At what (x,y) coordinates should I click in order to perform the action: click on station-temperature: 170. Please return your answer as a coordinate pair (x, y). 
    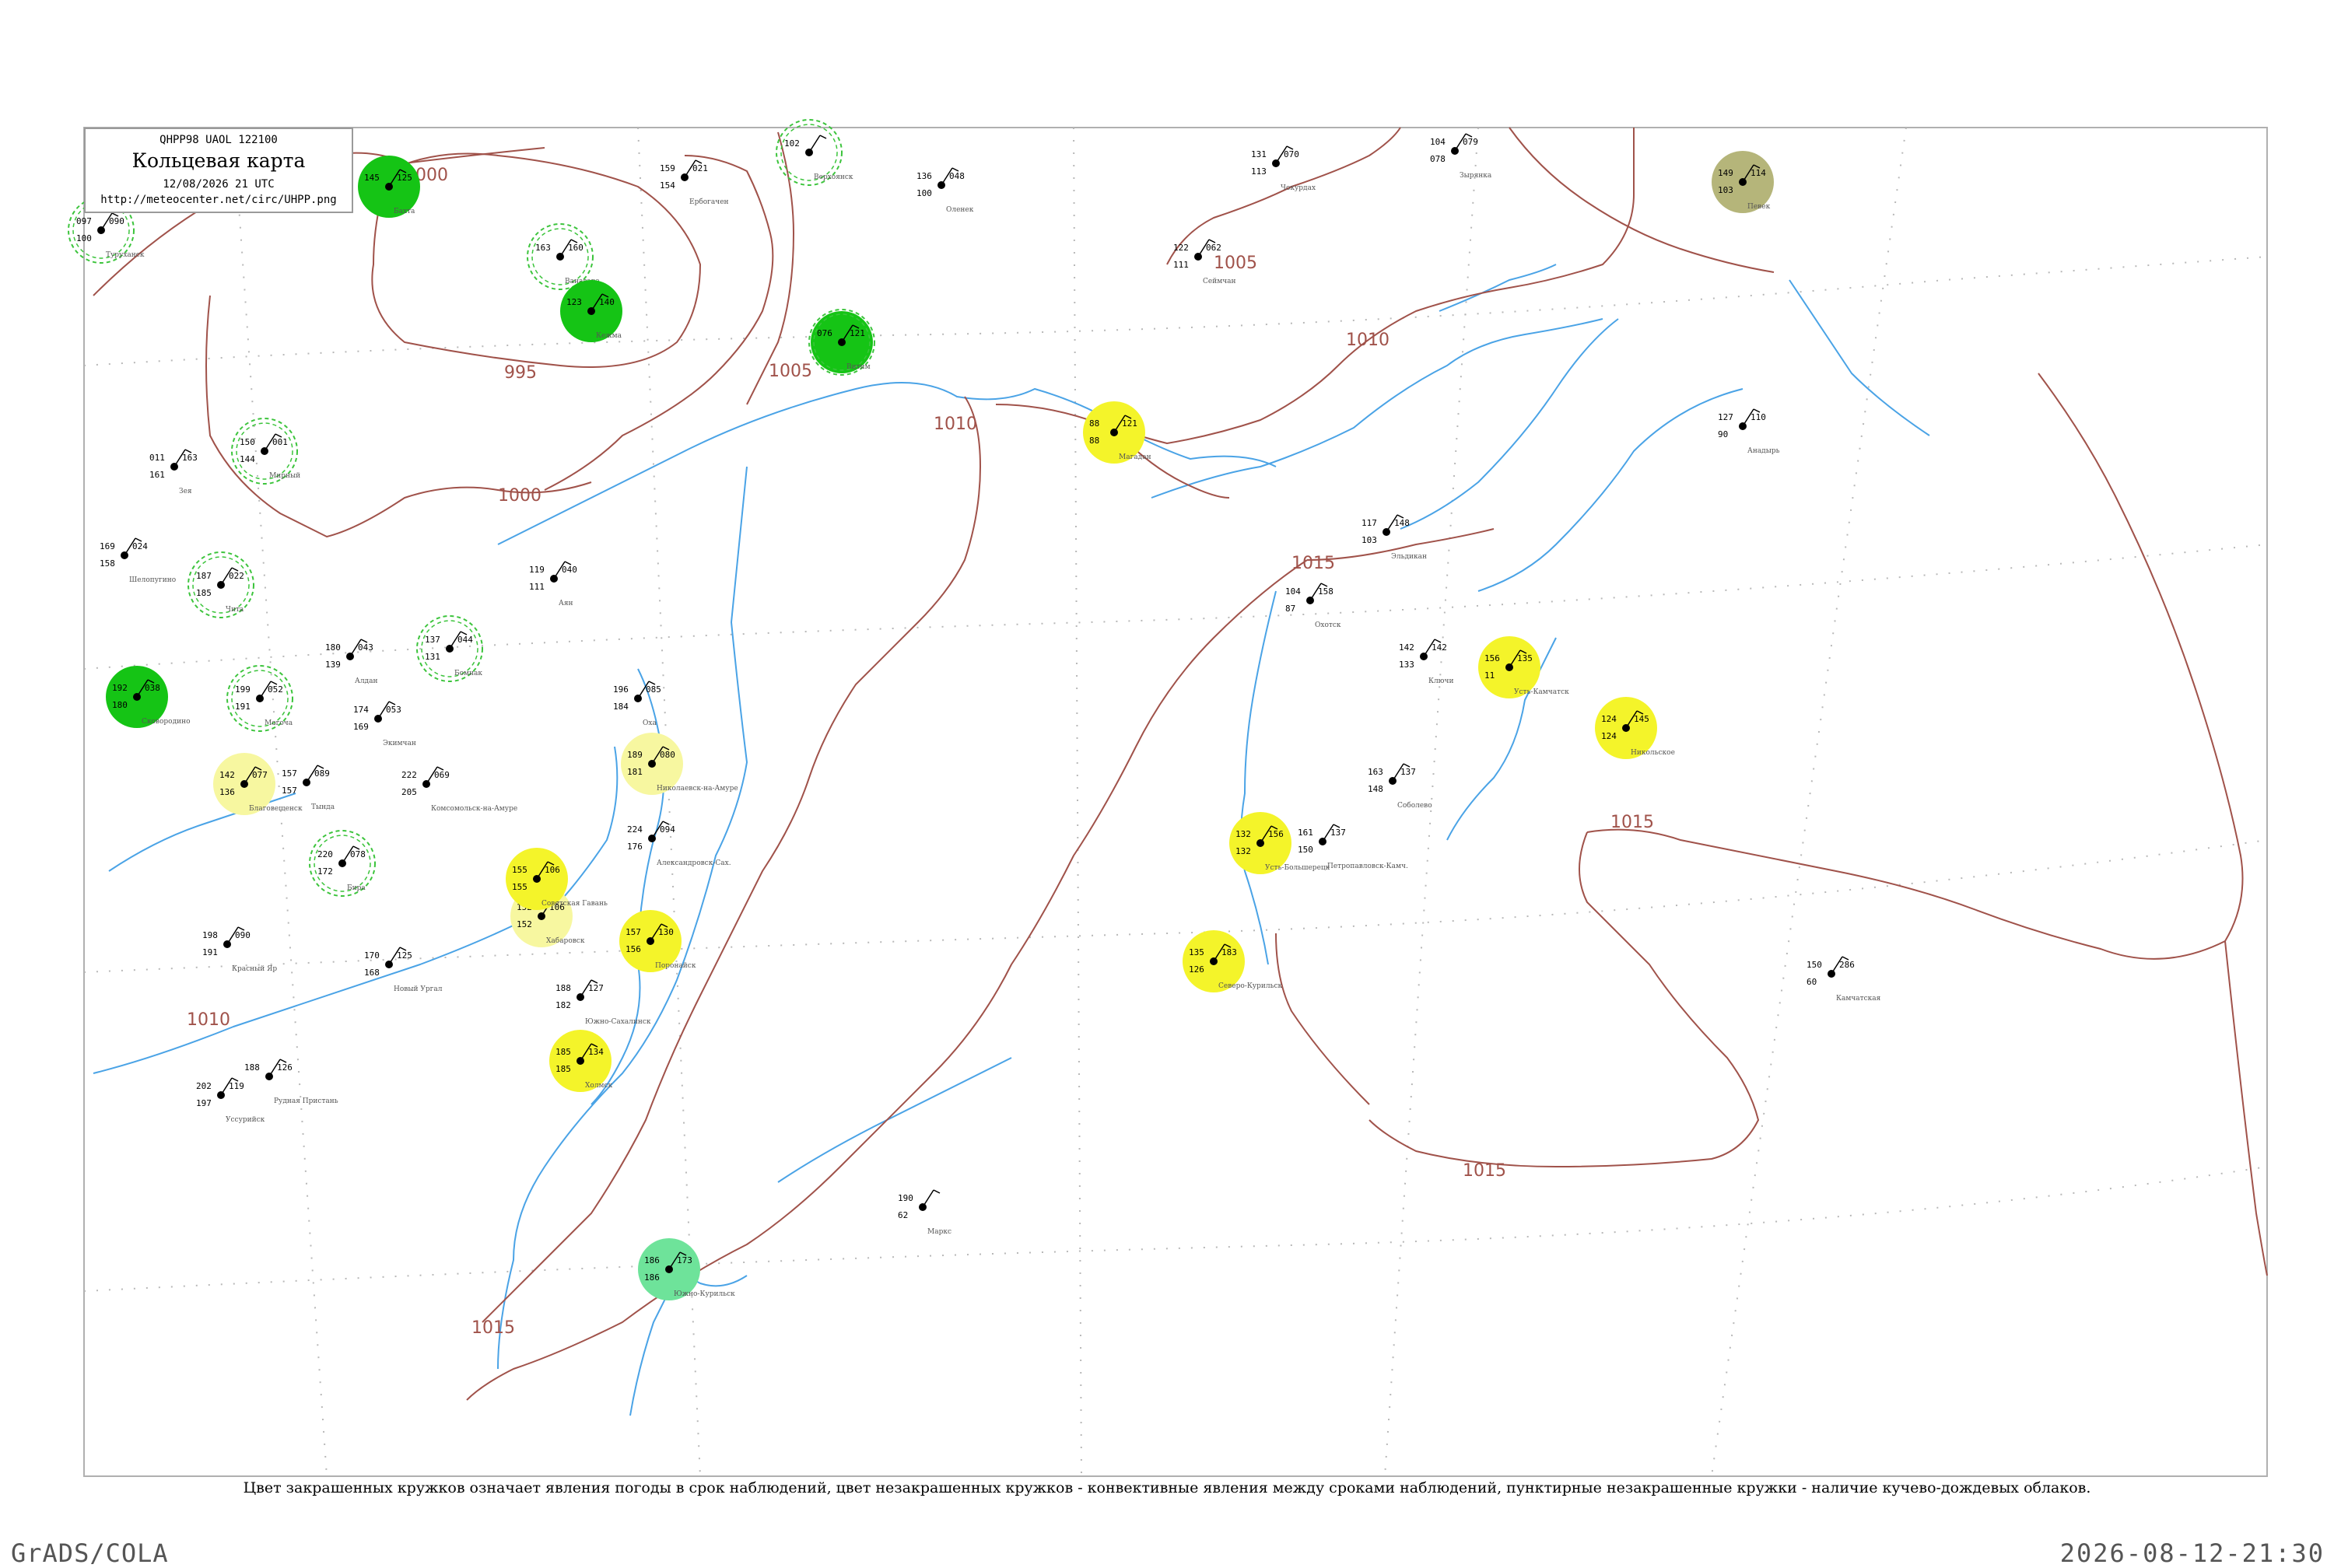
    Looking at the image, I should click on (372, 955).